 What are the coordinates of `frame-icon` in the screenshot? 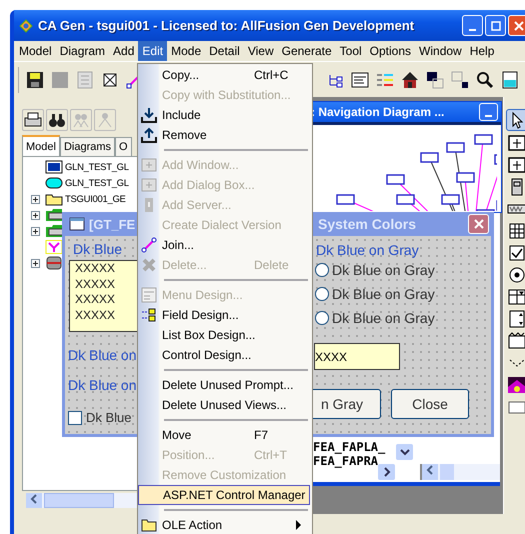 It's located at (515, 341).